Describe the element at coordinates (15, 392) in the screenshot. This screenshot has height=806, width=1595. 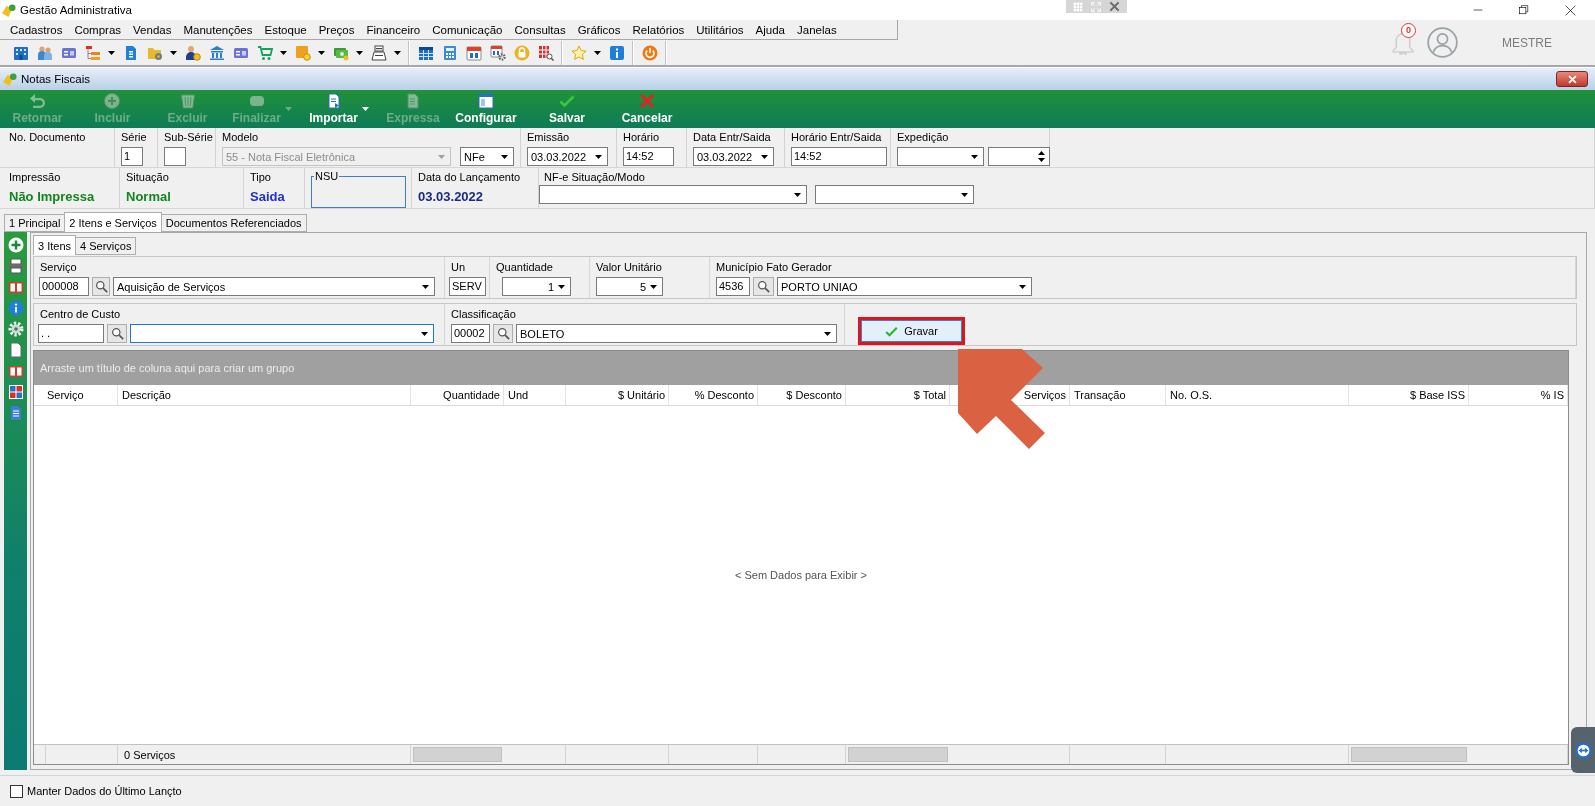
I see `grid-icon` at that location.